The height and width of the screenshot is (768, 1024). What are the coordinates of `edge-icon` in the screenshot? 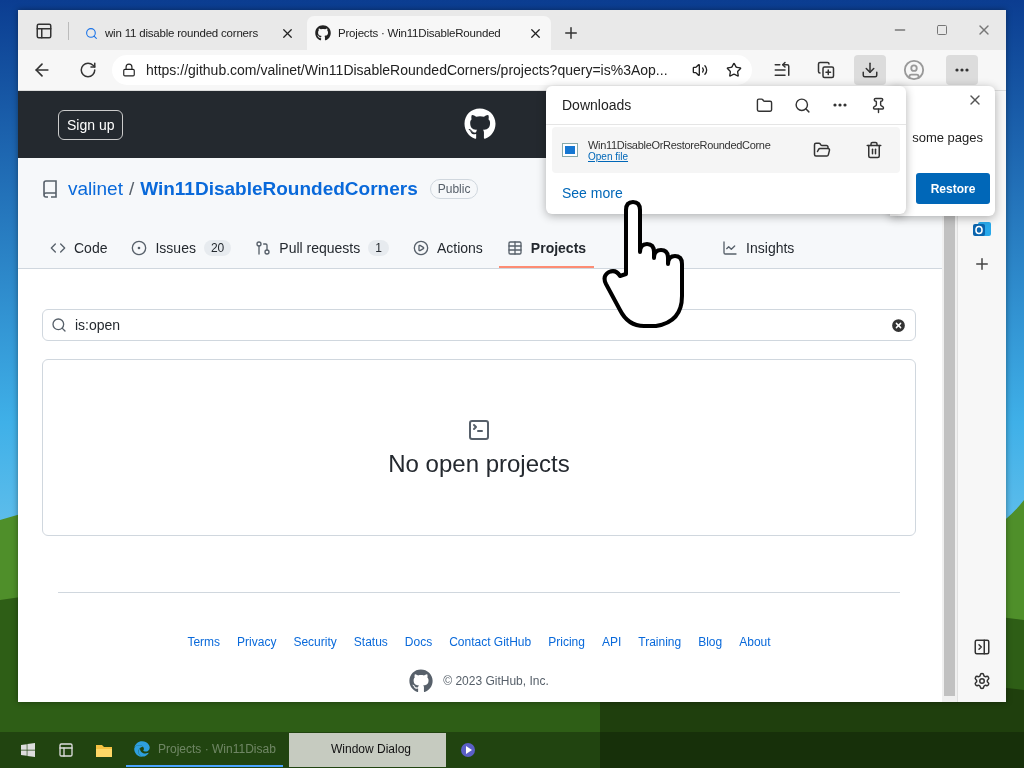 It's located at (142, 749).